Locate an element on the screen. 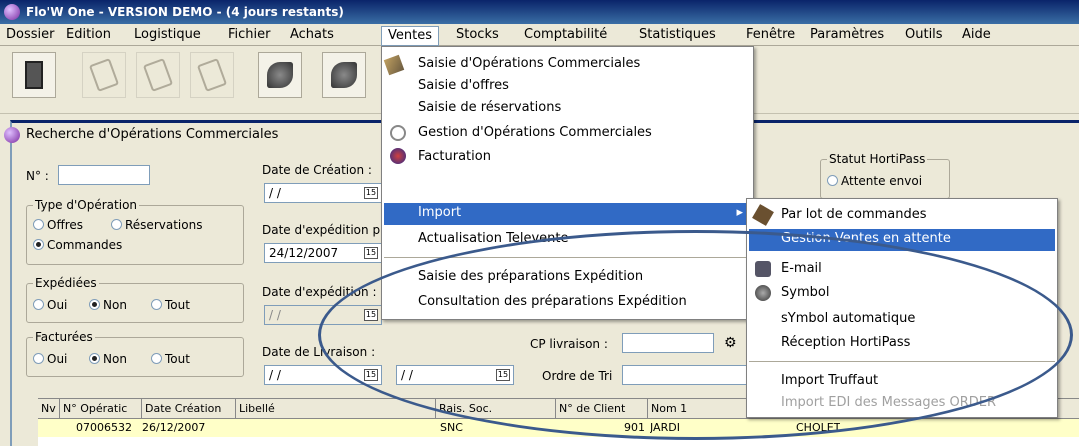 The width and height of the screenshot is (1079, 446). cell-ville: CHOLET is located at coordinates (818, 427).